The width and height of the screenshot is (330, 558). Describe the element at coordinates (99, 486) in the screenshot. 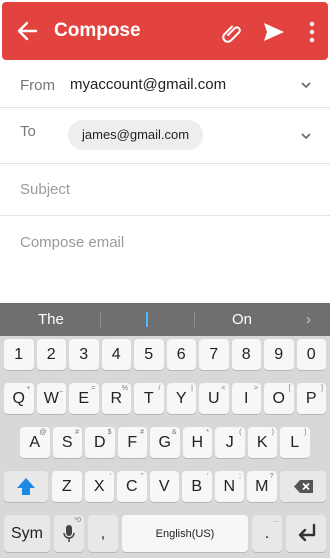

I see `key-x: X '` at that location.